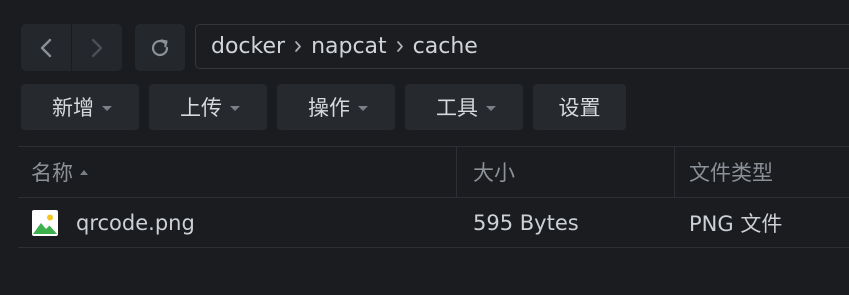  What do you see at coordinates (237, 172) in the screenshot?
I see `column-header-name: 名称` at bounding box center [237, 172].